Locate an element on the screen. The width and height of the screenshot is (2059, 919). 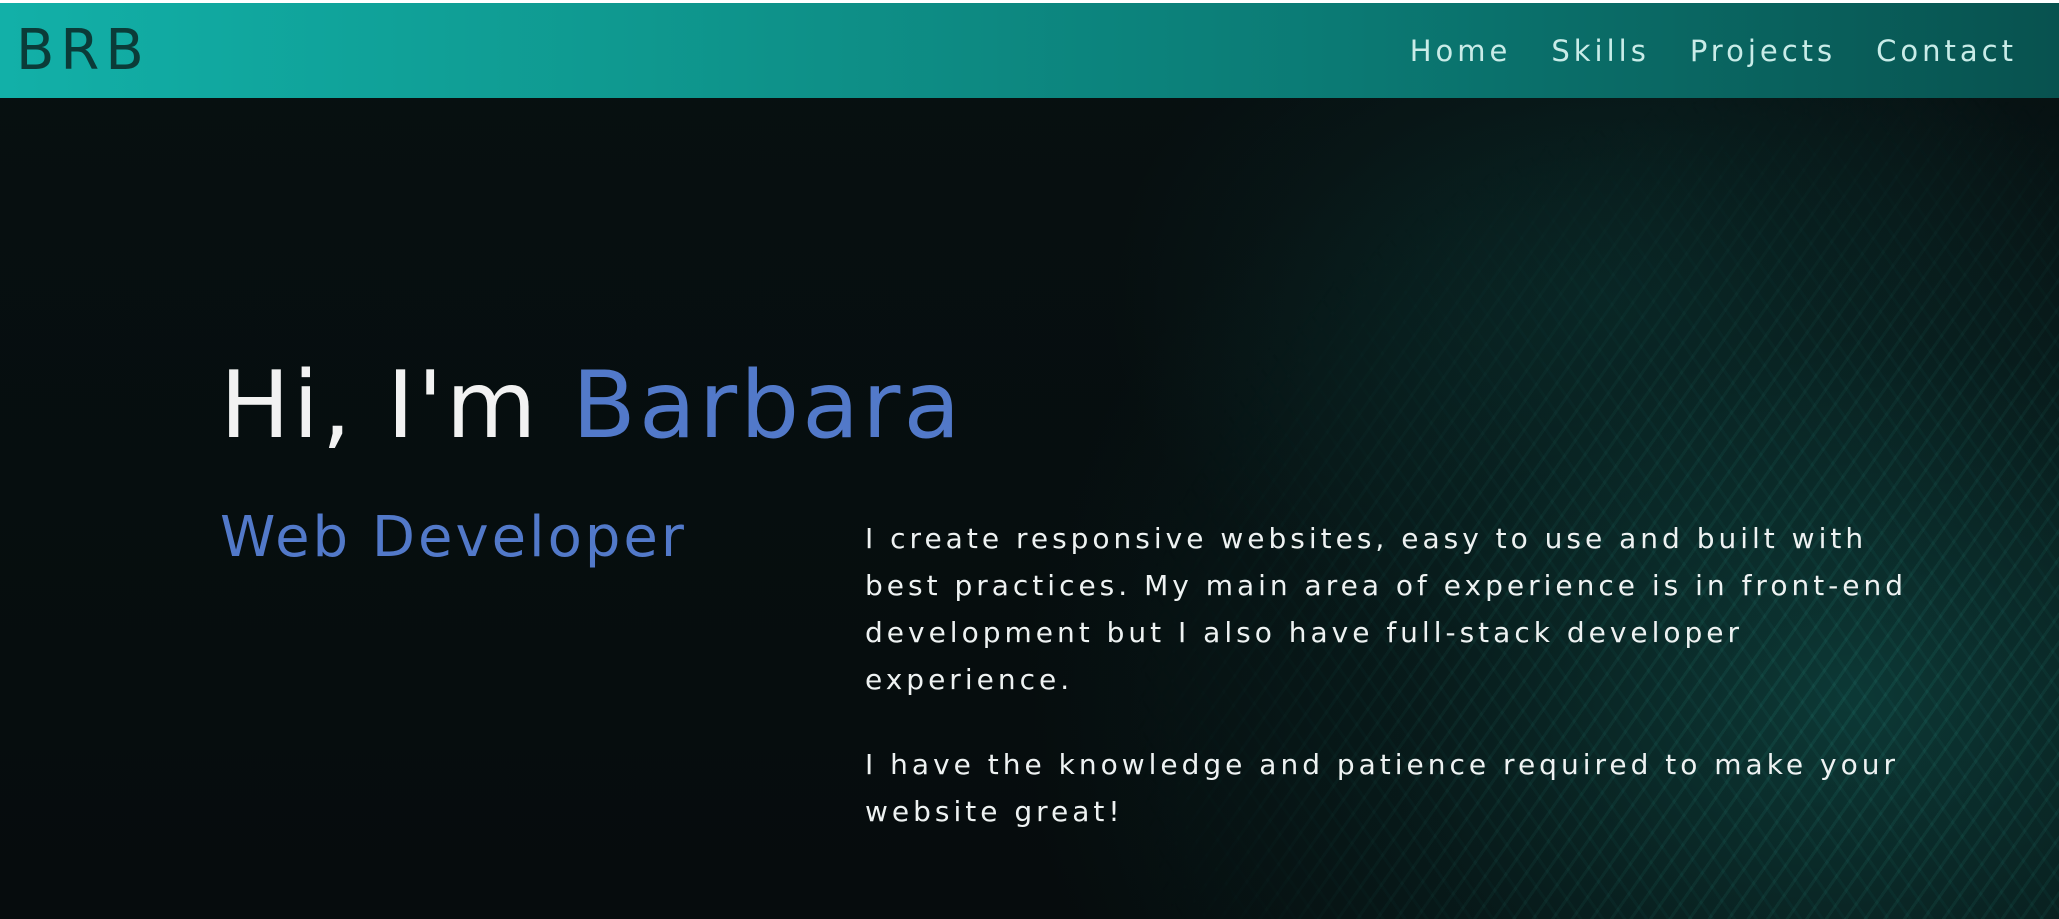
logo: BRB is located at coordinates (83, 51).